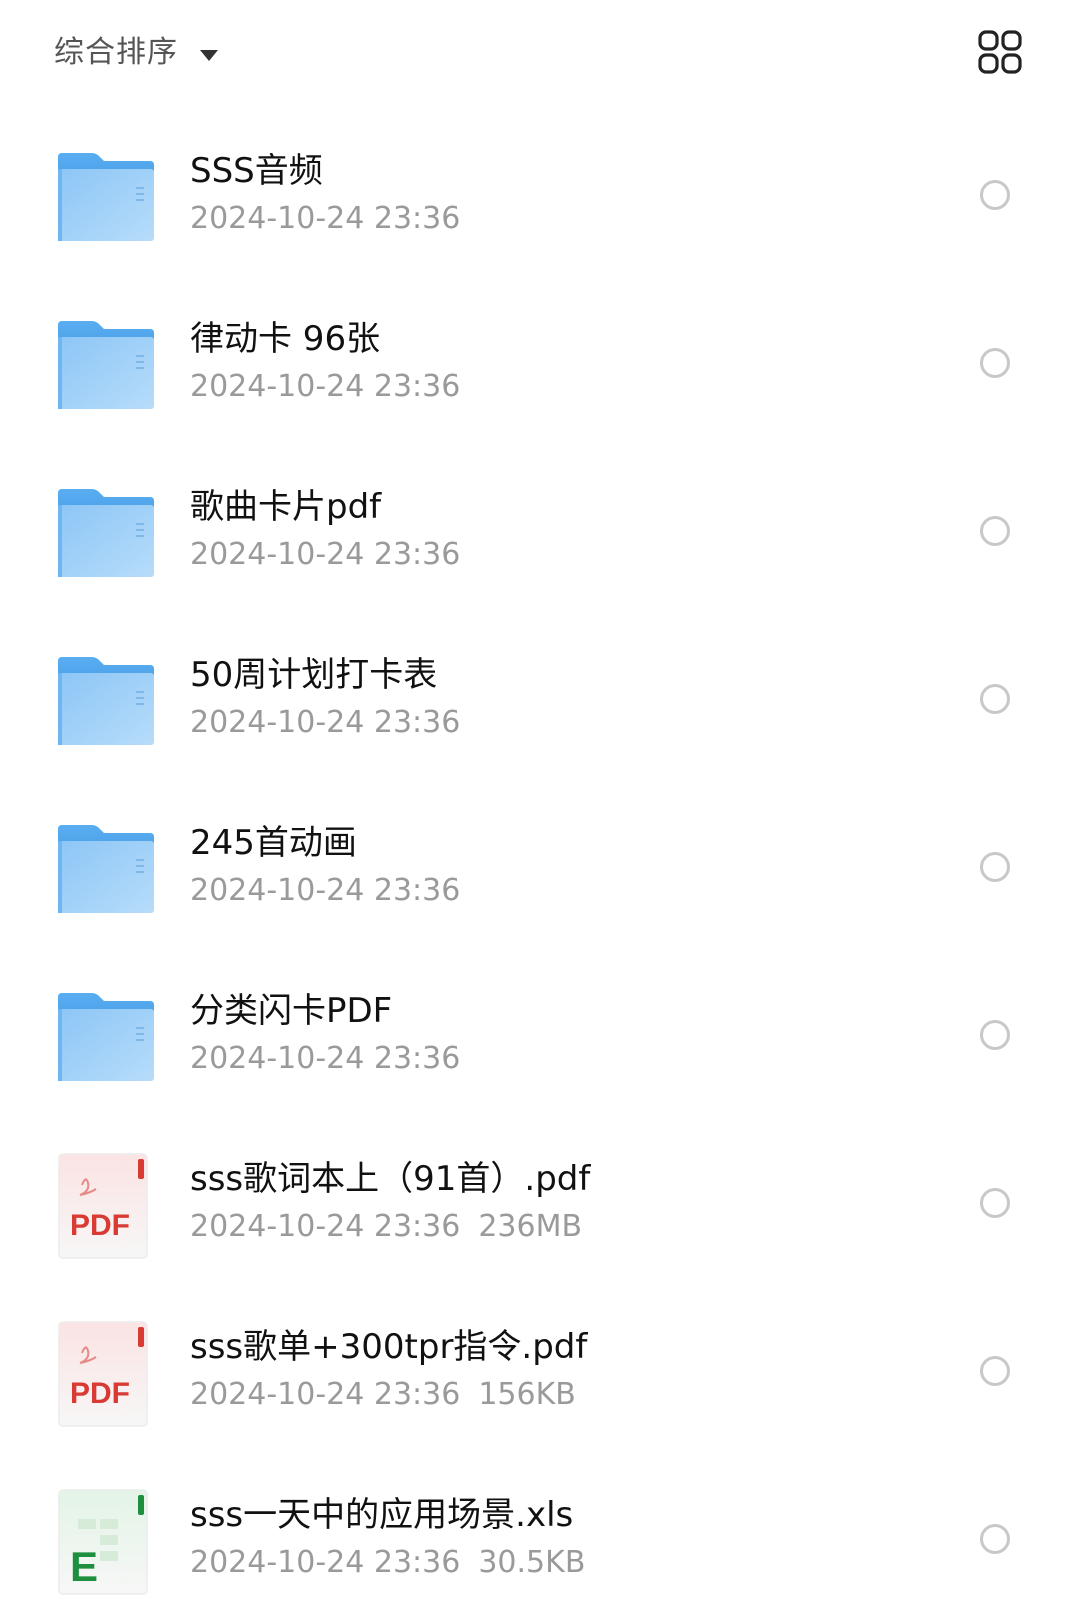 This screenshot has width=1080, height=1616. What do you see at coordinates (291, 1011) in the screenshot?
I see `file-name: 分类闪卡PDF` at bounding box center [291, 1011].